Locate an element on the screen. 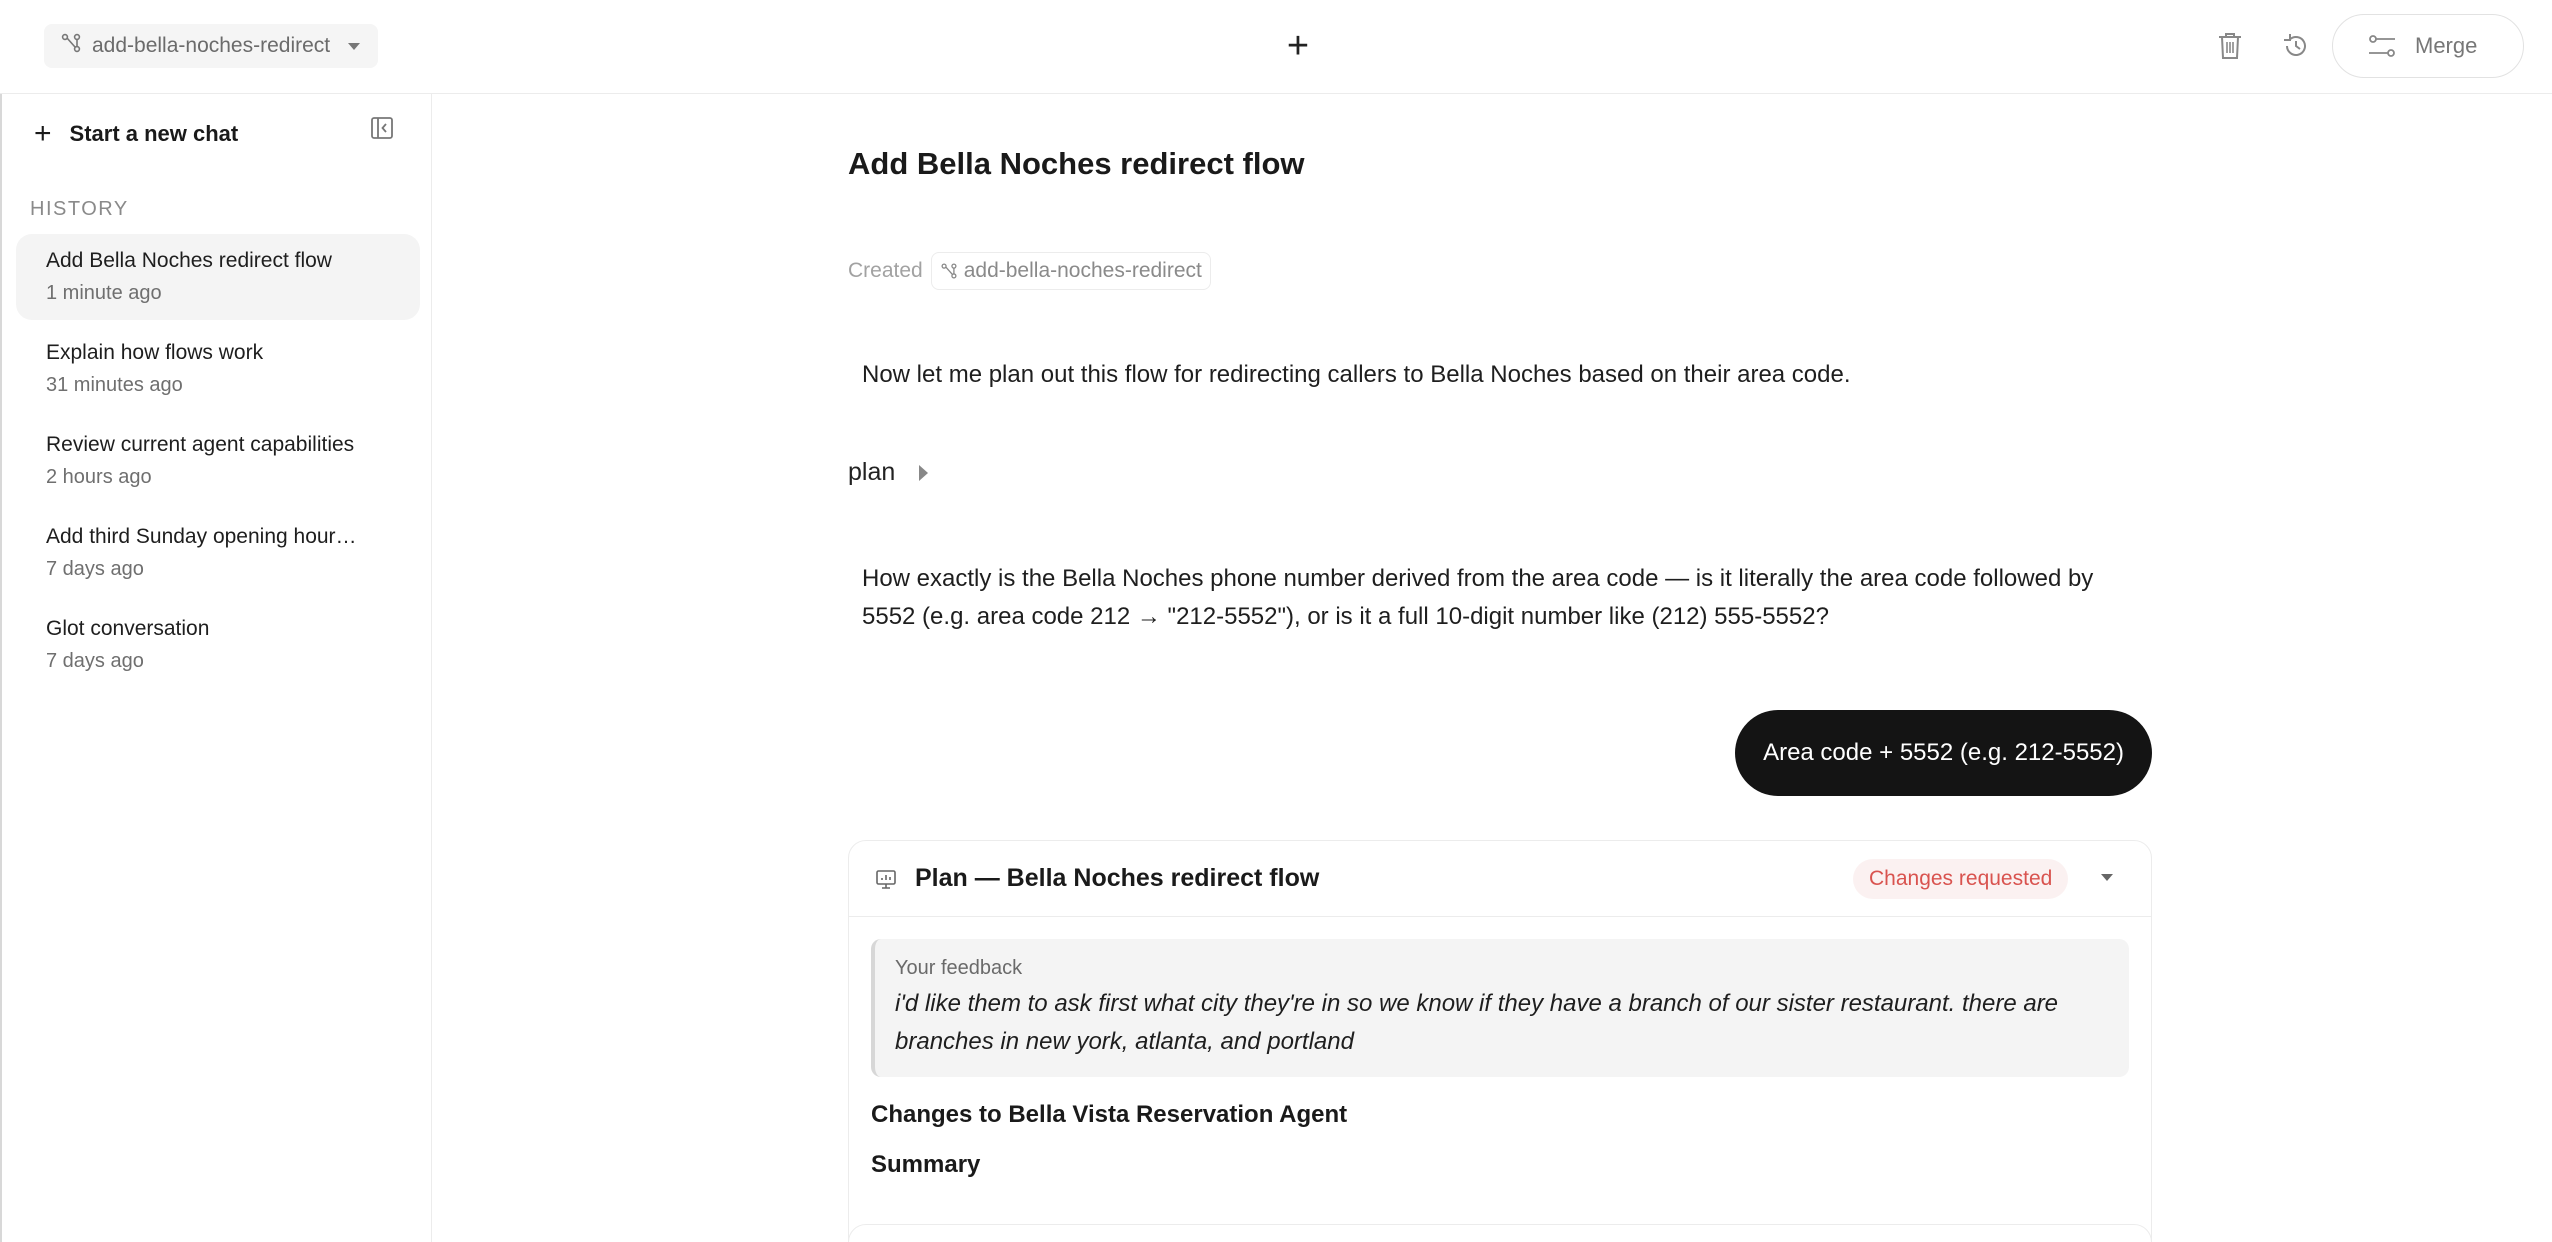  history-item-time: 2 hours ago is located at coordinates (99, 477).